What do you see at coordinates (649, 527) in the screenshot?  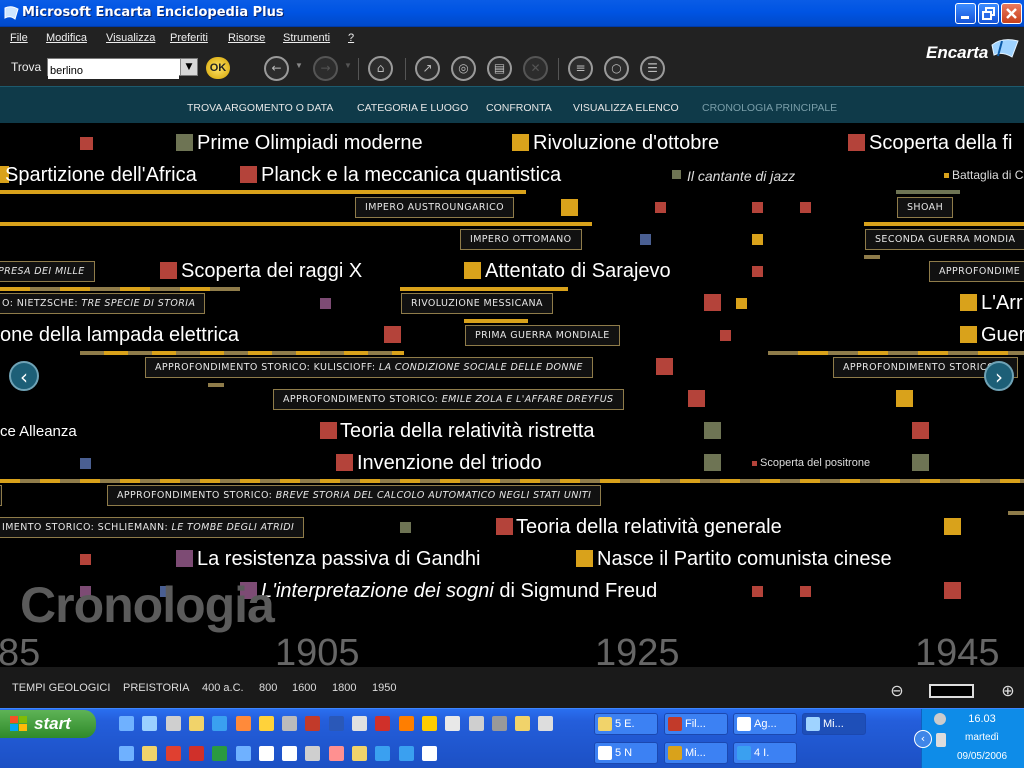 I see `event-relativita-generale: Teoria della relatività generale` at bounding box center [649, 527].